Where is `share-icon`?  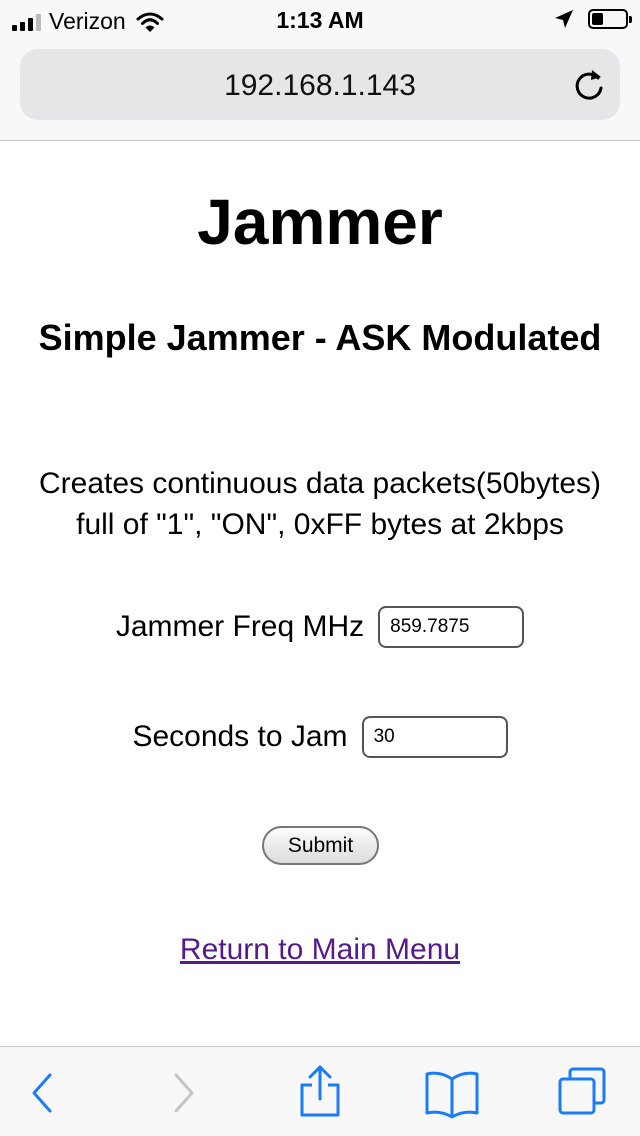
share-icon is located at coordinates (320, 1091).